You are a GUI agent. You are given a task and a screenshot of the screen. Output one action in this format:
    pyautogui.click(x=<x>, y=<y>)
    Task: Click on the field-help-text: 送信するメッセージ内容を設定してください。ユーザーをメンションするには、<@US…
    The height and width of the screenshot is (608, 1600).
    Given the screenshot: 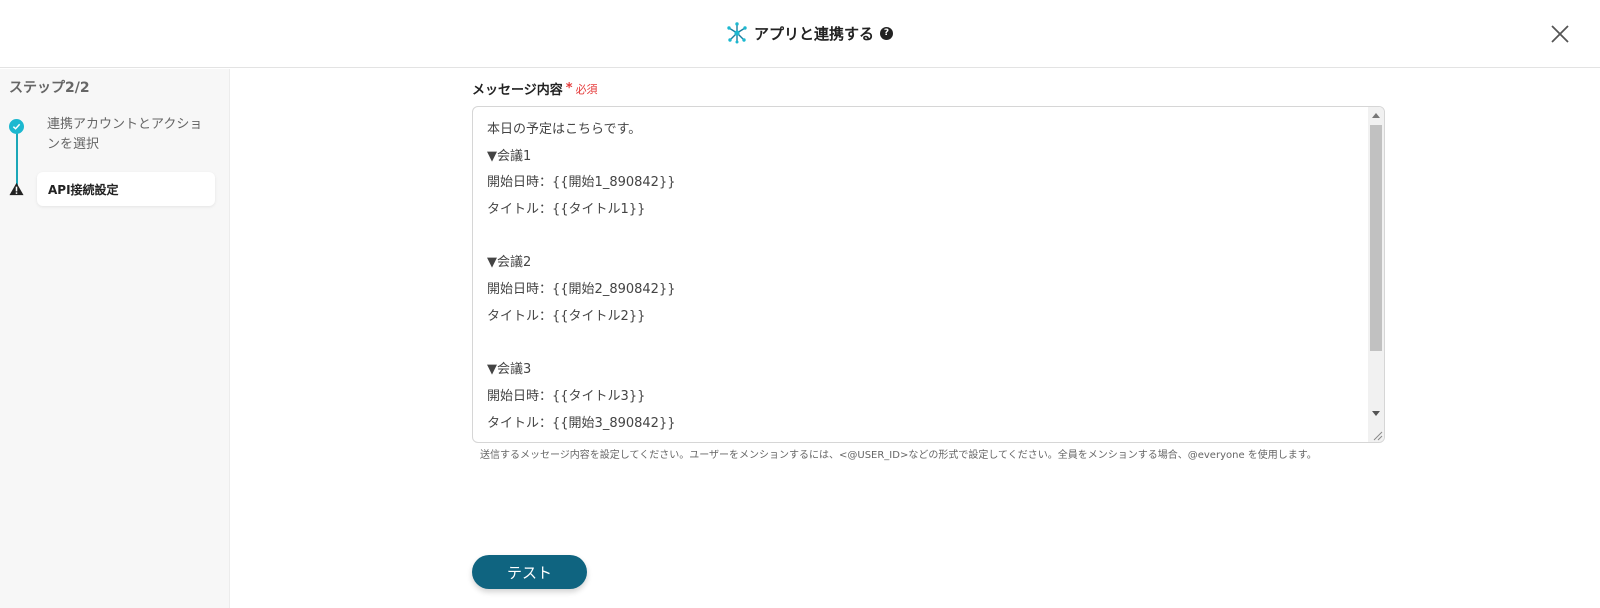 What is the action you would take?
    pyautogui.click(x=898, y=455)
    